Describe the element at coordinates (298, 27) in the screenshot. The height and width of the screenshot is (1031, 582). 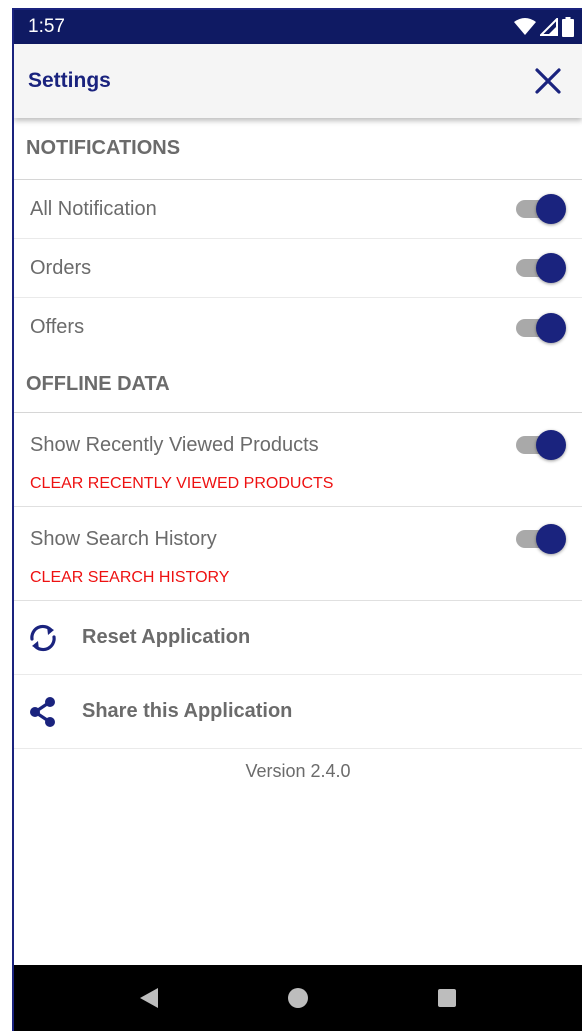
I see `status-bar: 1:57` at that location.